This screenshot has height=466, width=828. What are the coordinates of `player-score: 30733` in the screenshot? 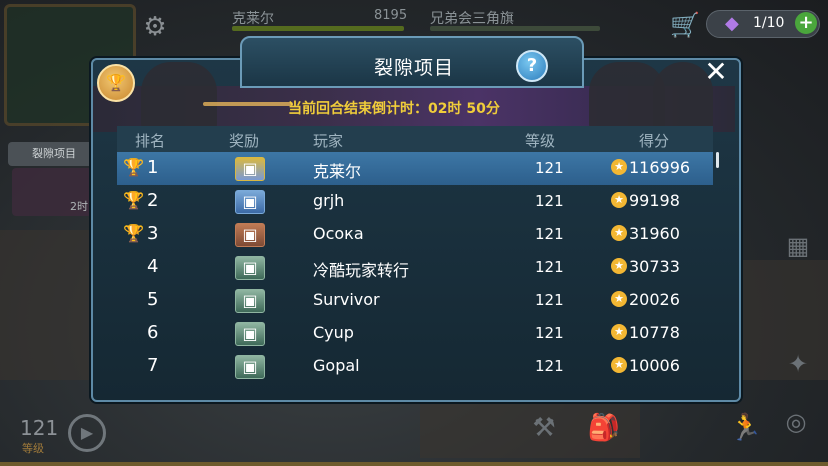 It's located at (654, 266).